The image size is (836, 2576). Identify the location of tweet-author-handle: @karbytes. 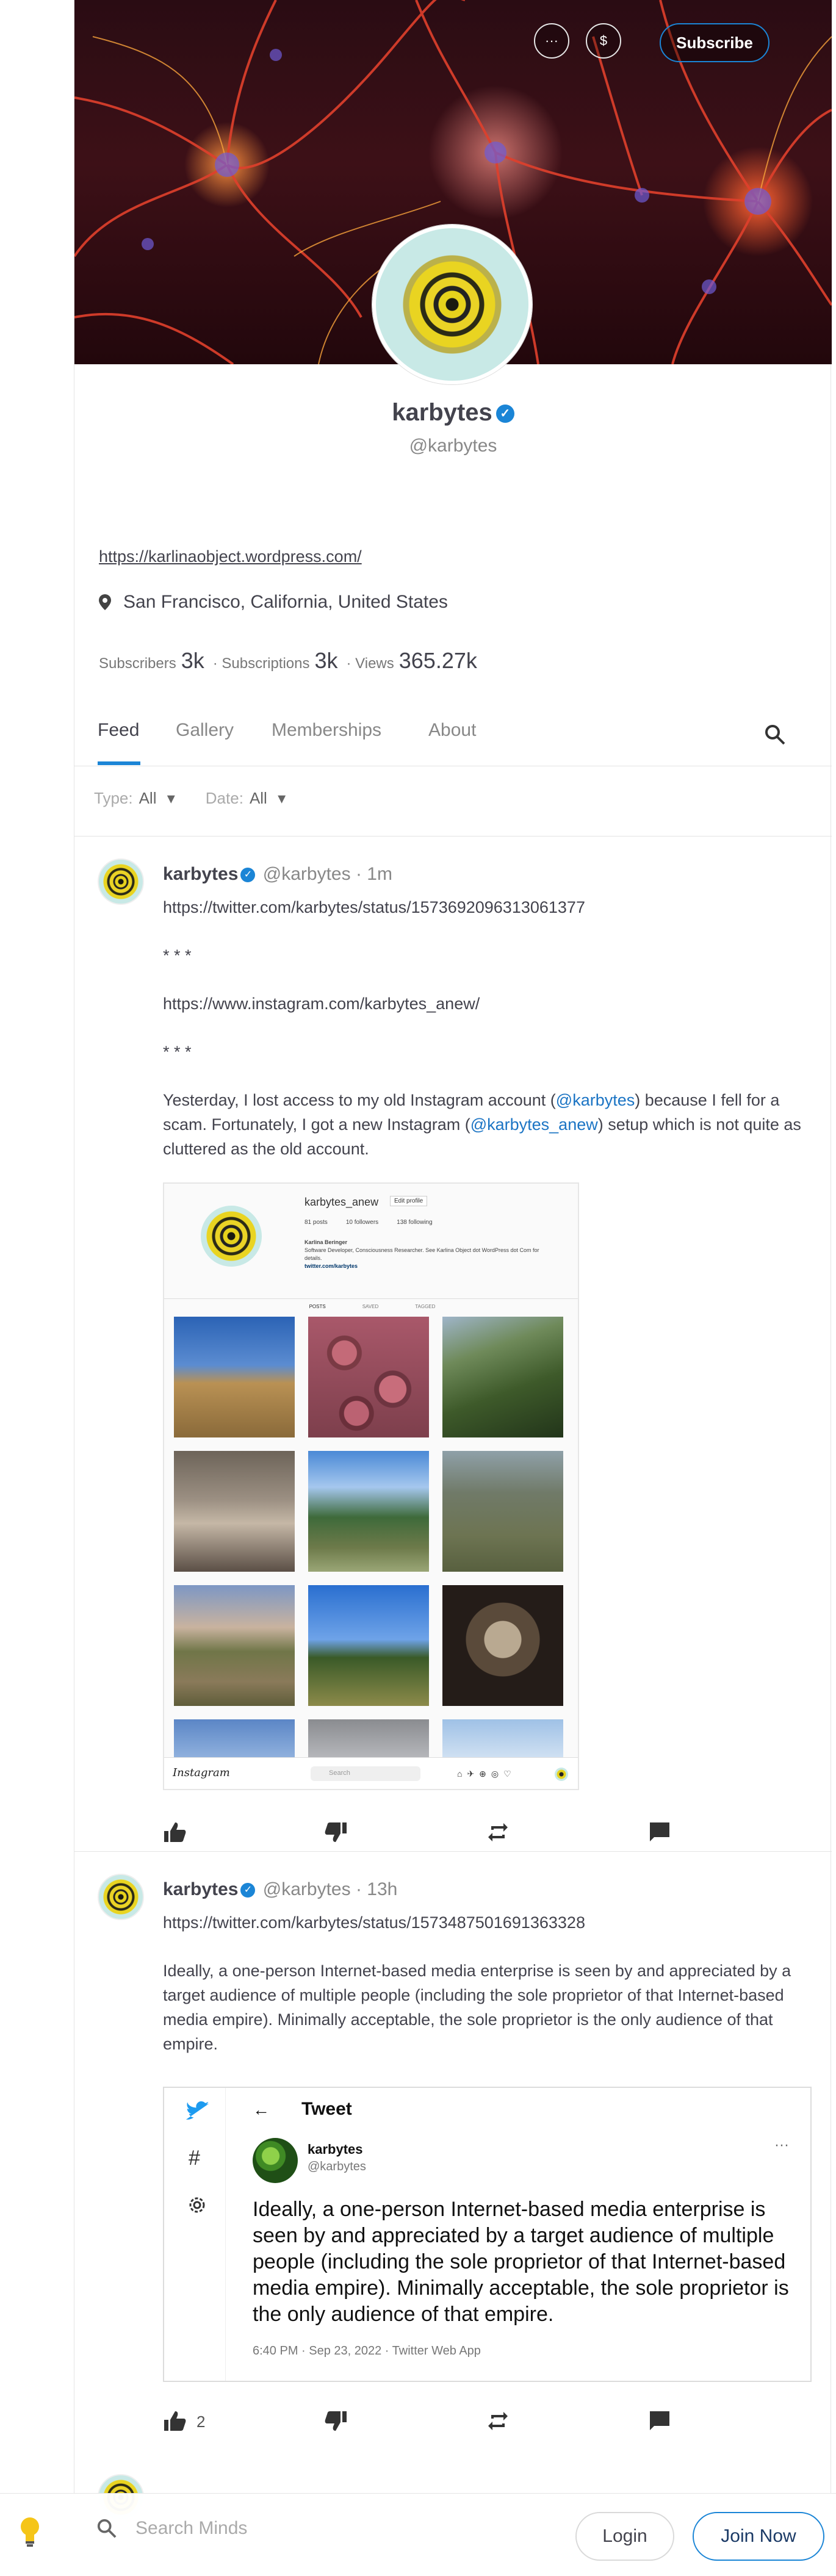
(337, 2166).